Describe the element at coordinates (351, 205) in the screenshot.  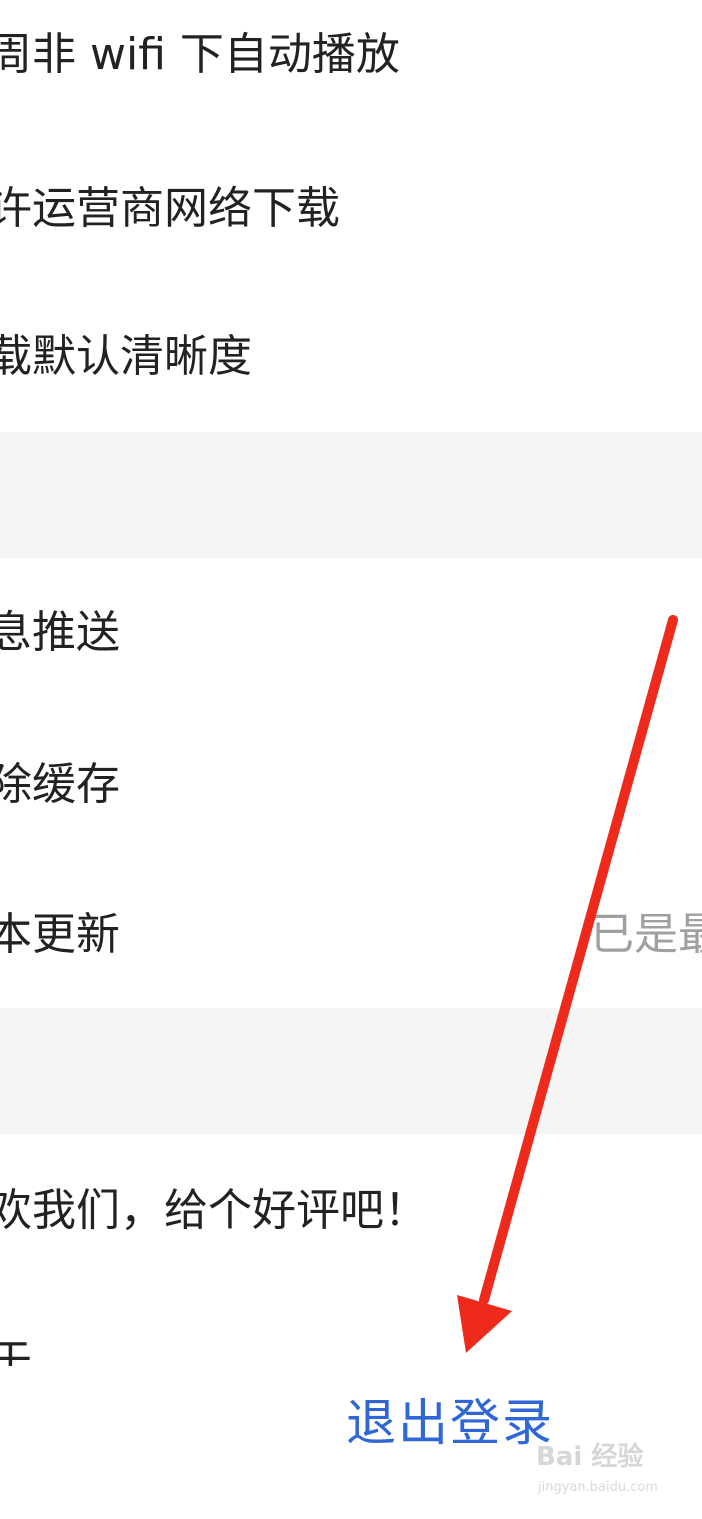
I see `settings-row-carrier-download: 许运营商网络下载` at that location.